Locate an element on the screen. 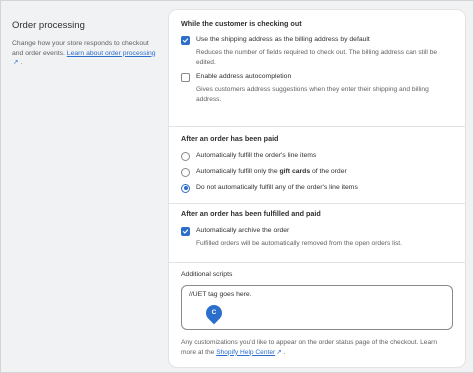 The width and height of the screenshot is (474, 373). autocomplete-checkbox is located at coordinates (185, 77).